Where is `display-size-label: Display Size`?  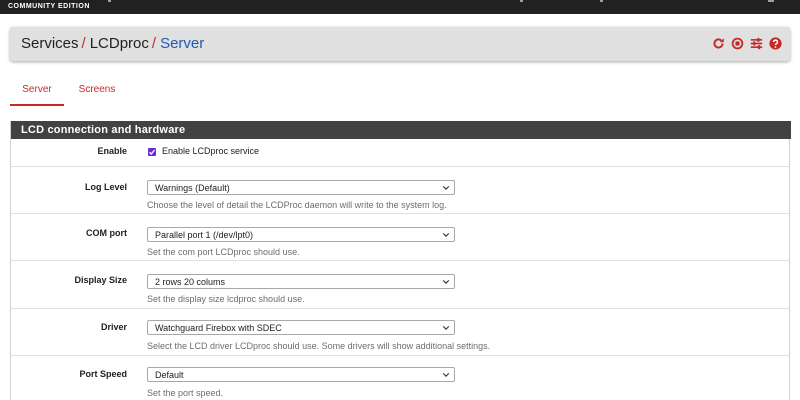
display-size-label: Display Size is located at coordinates (100, 280).